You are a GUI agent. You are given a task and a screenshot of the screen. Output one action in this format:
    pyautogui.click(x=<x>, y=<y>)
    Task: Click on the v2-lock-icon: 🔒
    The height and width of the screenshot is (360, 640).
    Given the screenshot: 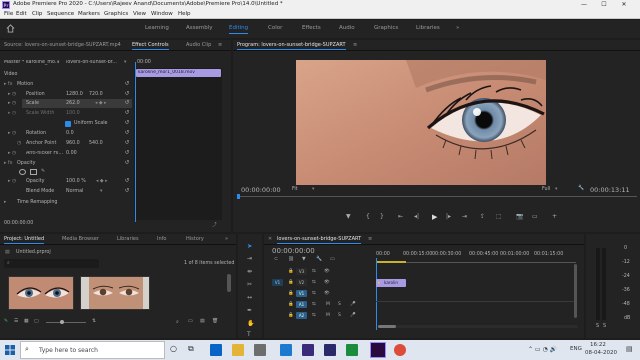 What is the action you would take?
    pyautogui.click(x=291, y=282)
    